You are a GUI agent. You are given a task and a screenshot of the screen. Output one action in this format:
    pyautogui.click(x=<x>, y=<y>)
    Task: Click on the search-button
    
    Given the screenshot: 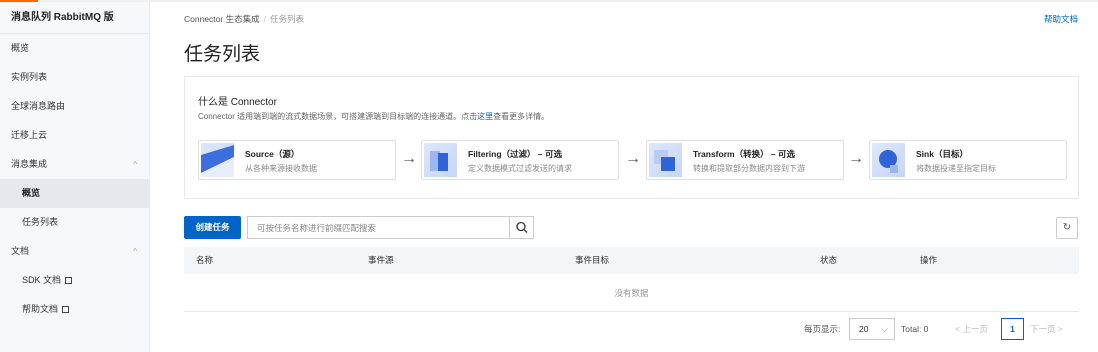 What is the action you would take?
    pyautogui.click(x=521, y=227)
    